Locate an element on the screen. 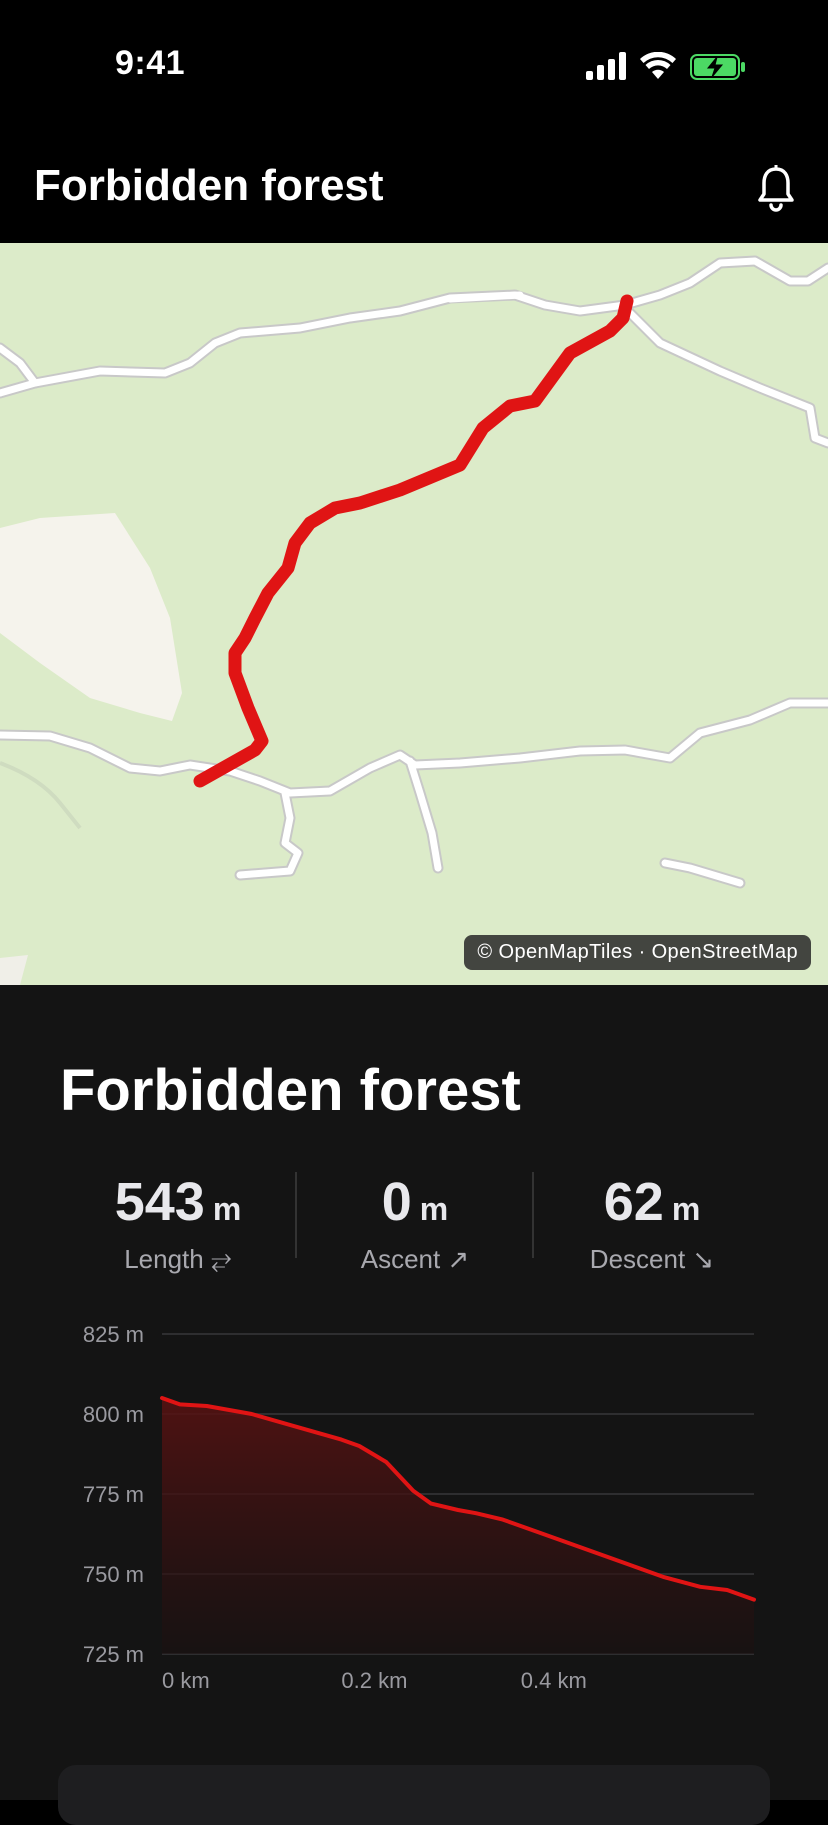 Image resolution: width=828 pixels, height=1825 pixels. stat-length-label: Length ⥂ is located at coordinates (178, 1259).